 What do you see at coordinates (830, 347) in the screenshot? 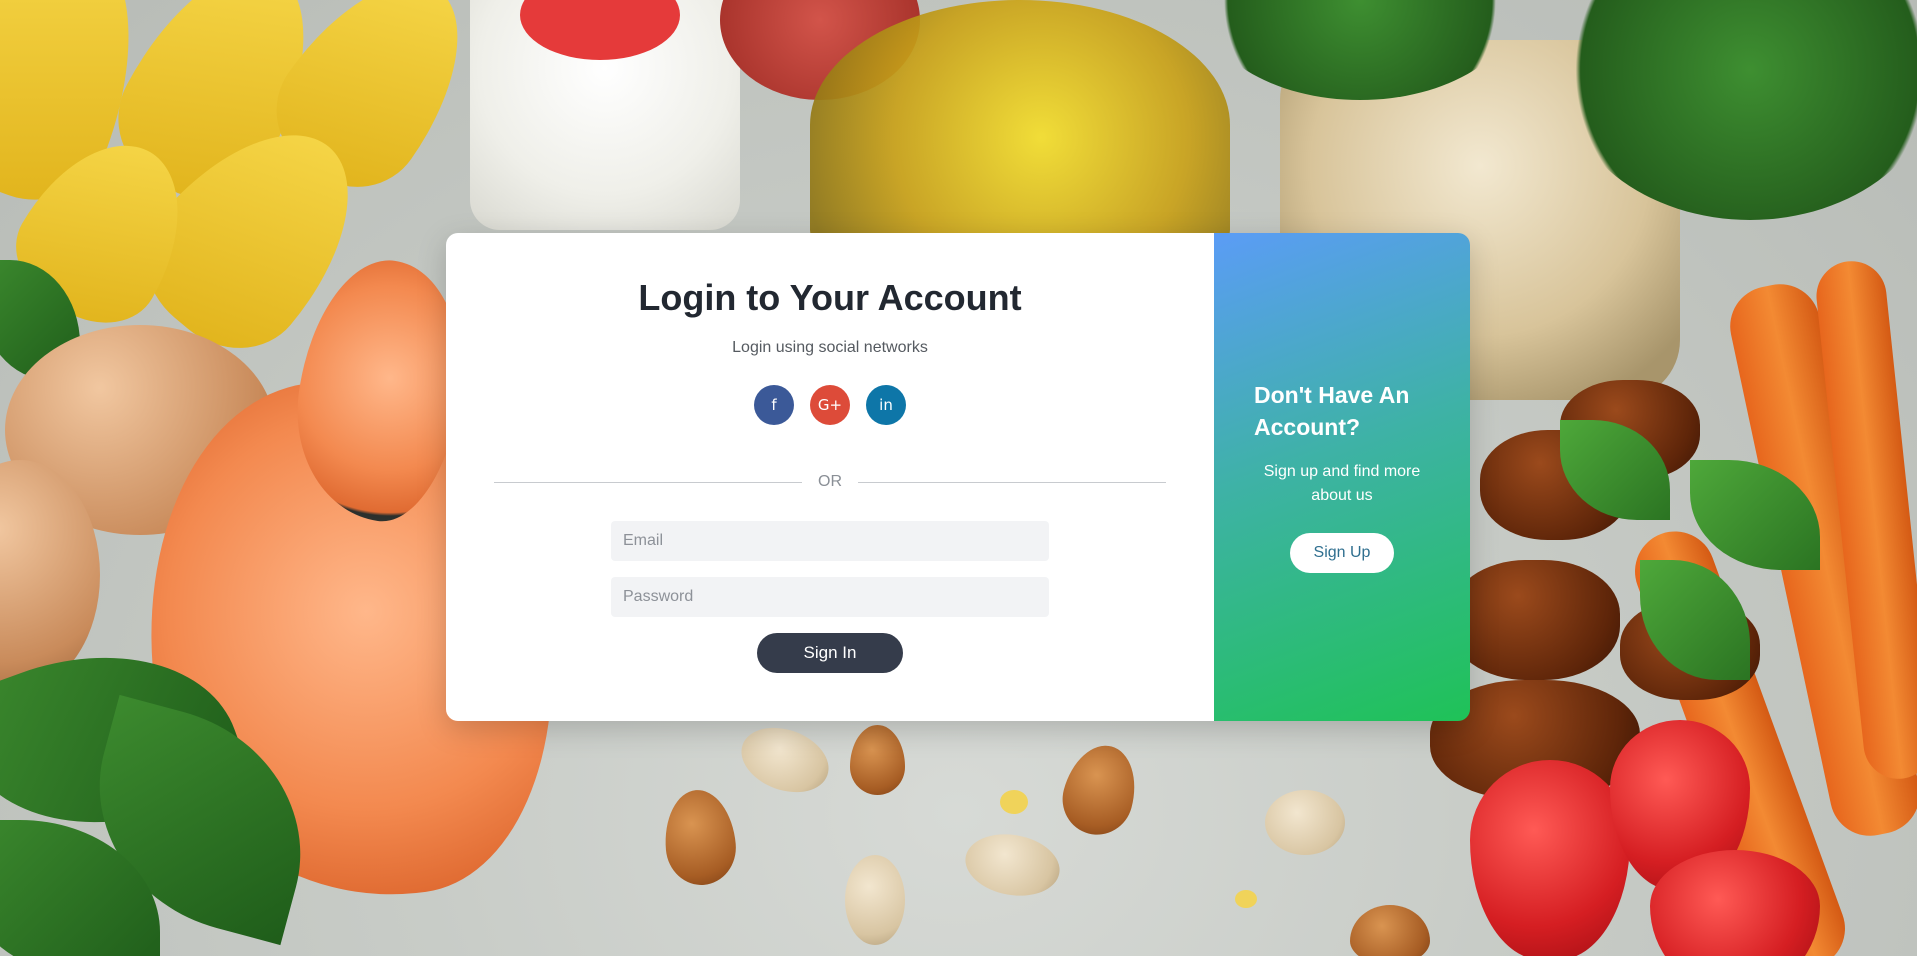
I see `login-subtitle: Login using social networks` at bounding box center [830, 347].